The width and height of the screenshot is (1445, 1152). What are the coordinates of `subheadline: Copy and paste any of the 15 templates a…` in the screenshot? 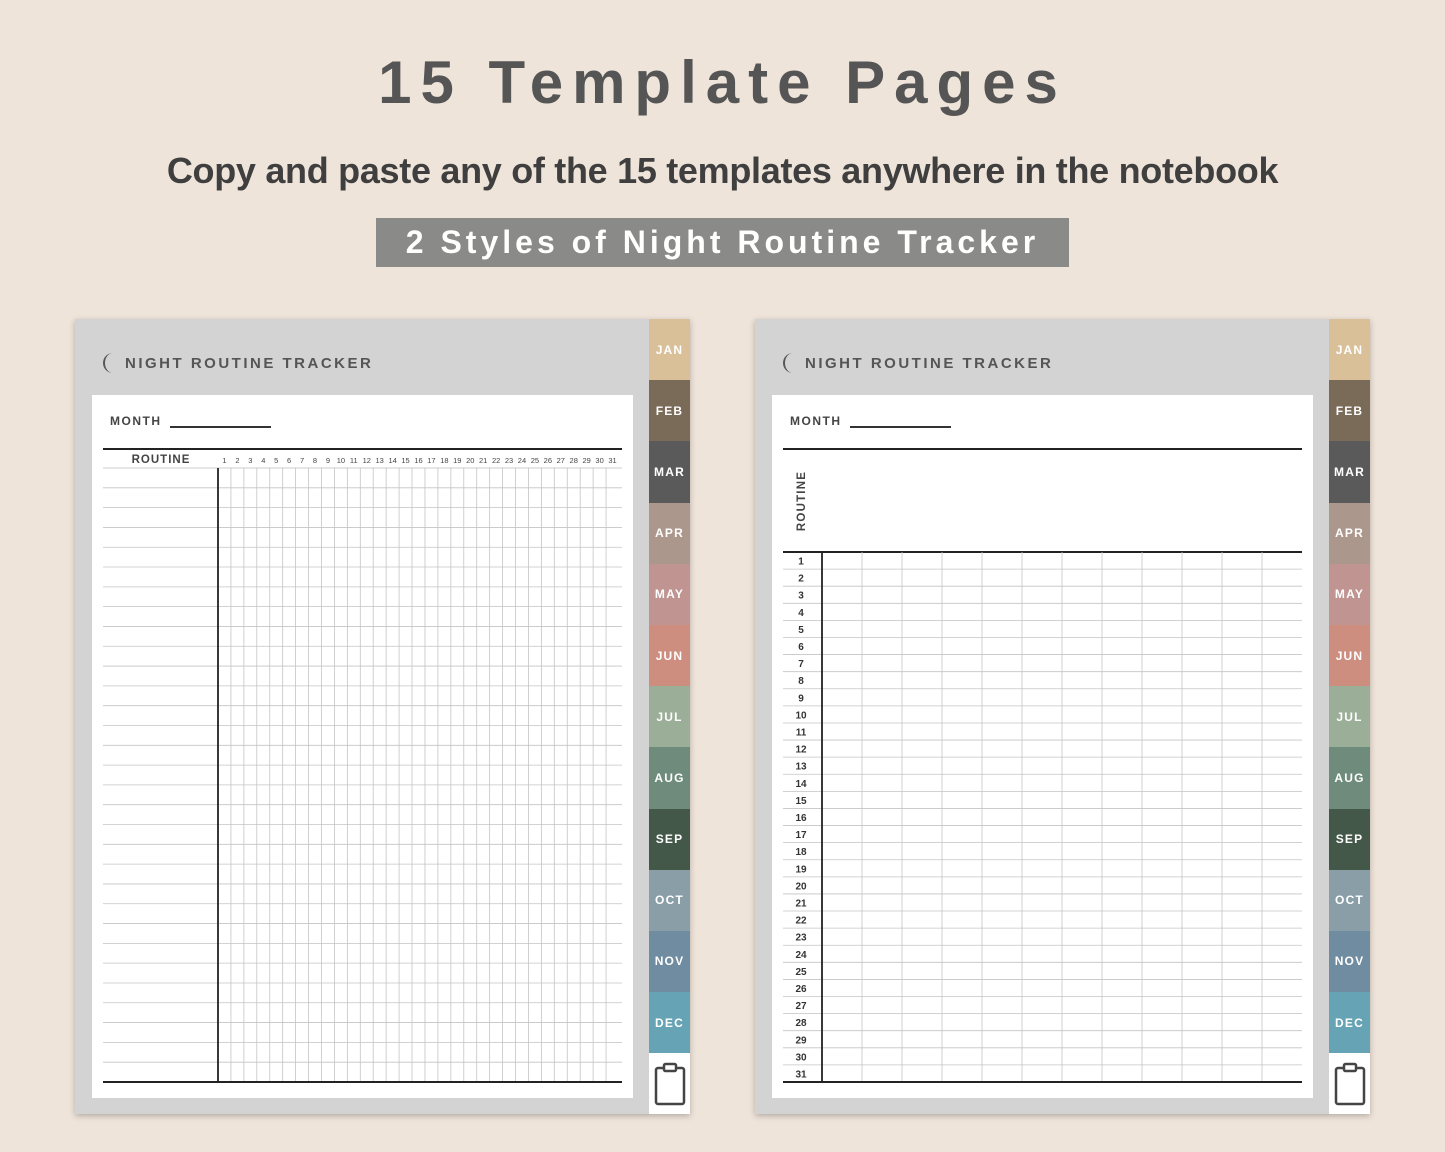 It's located at (722, 170).